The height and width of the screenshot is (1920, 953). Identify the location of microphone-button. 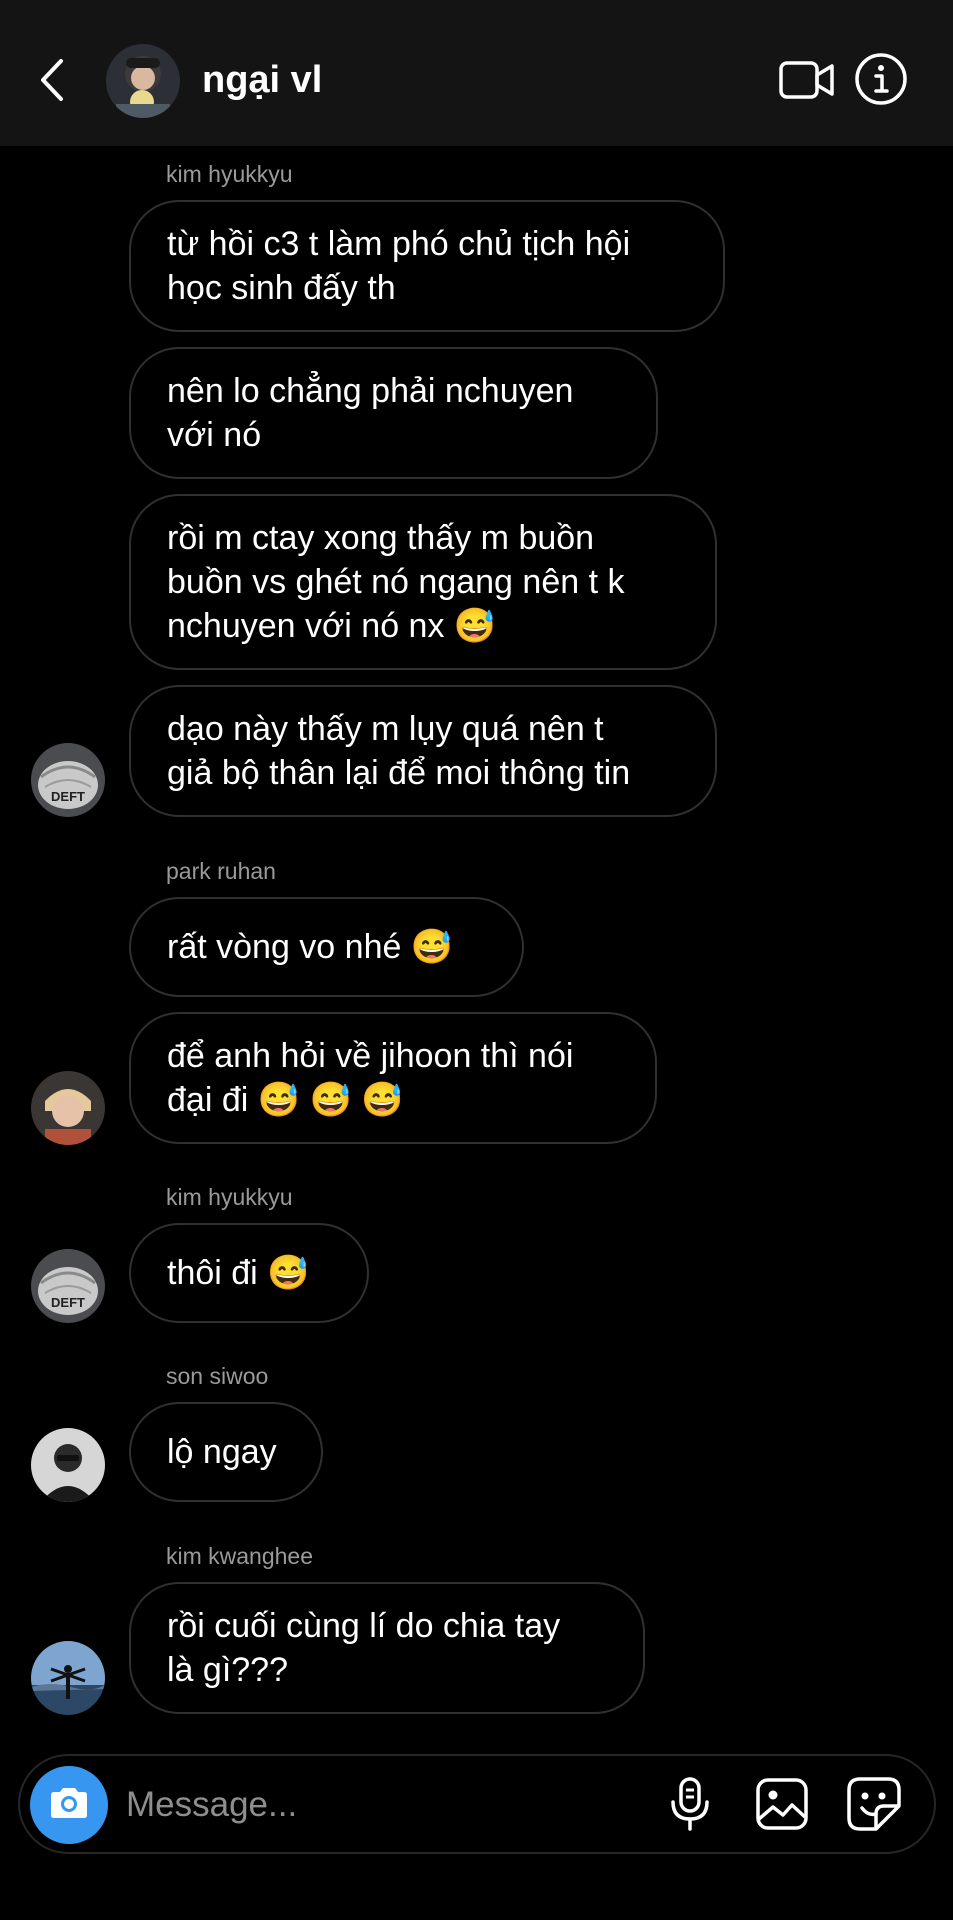
(690, 1806).